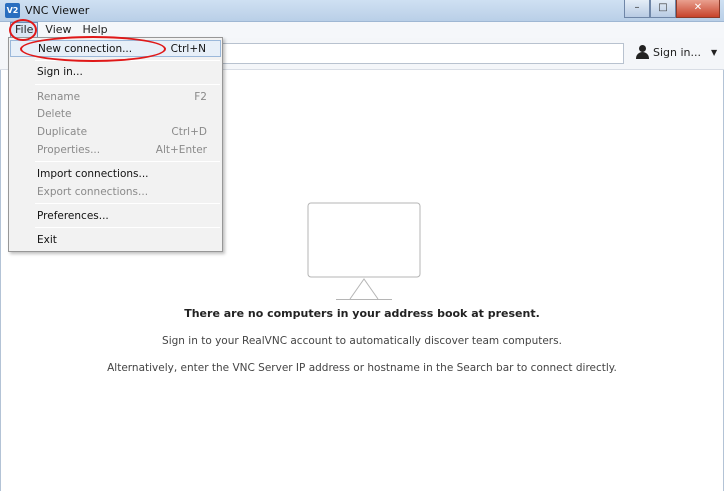  What do you see at coordinates (115, 240) in the screenshot?
I see `menu-item-exit: Exit` at bounding box center [115, 240].